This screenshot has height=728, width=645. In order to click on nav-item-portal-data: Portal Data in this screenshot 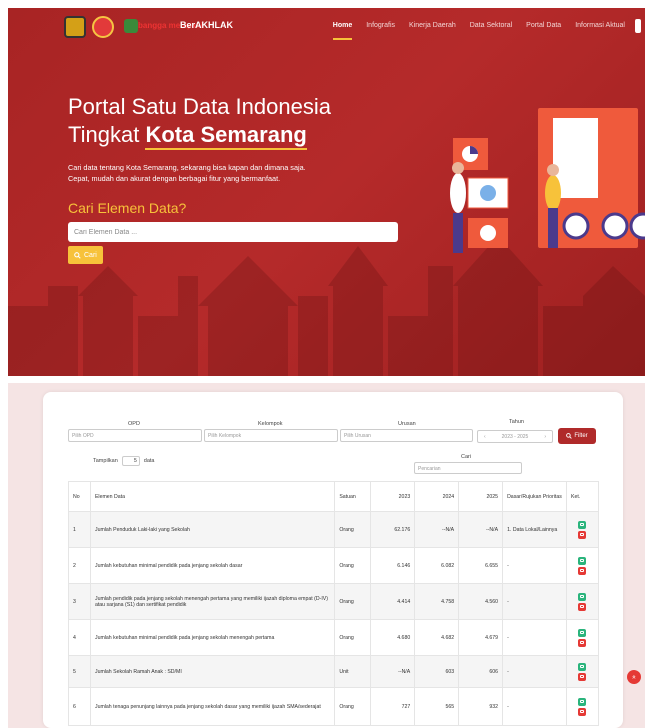, I will do `click(543, 27)`.